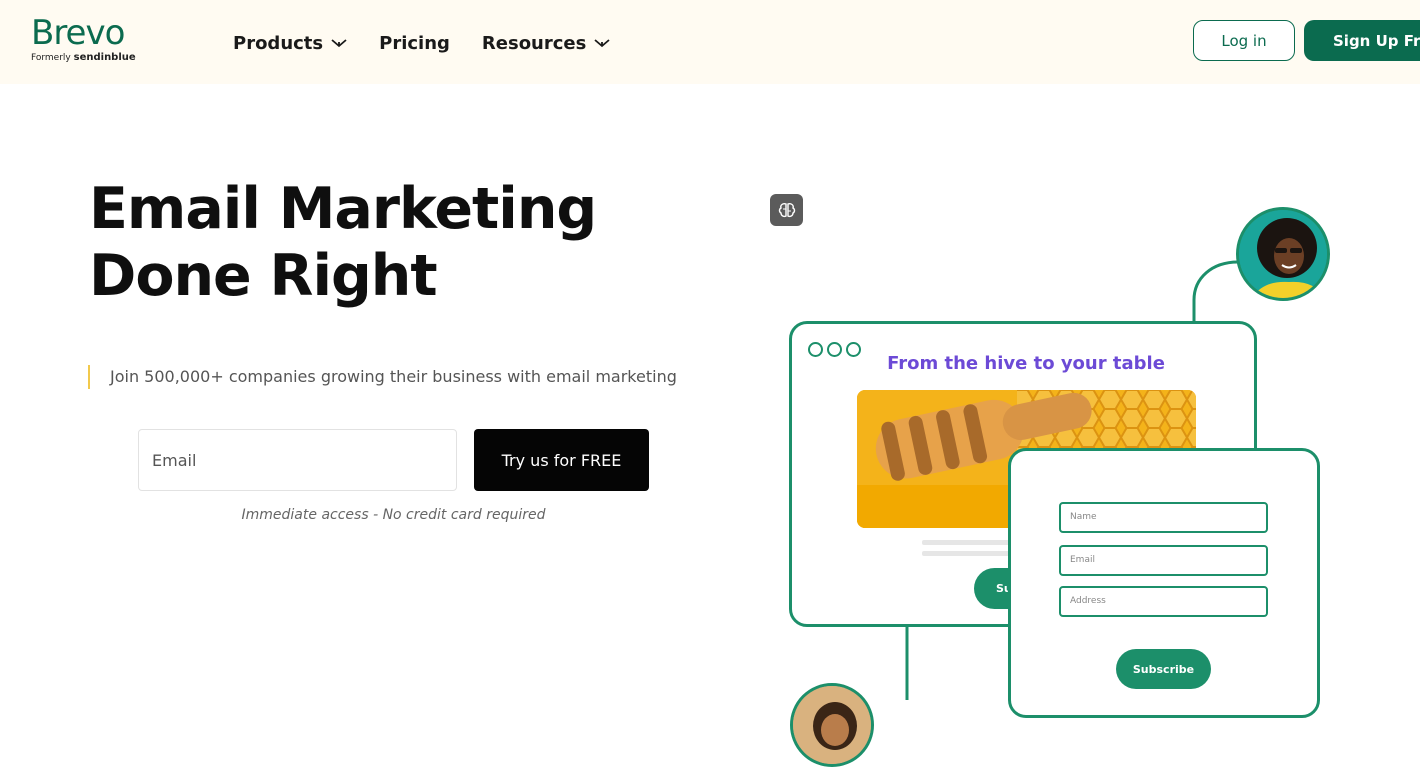  I want to click on login-button: Log in, so click(1244, 40).